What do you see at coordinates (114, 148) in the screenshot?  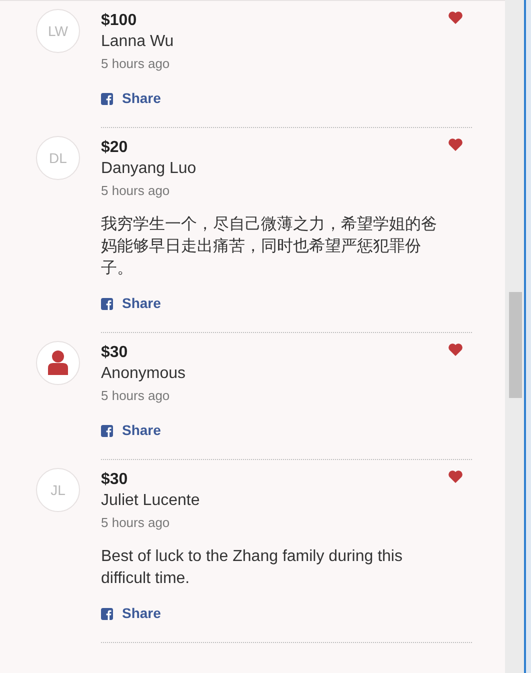 I see `donation-amount: $20` at bounding box center [114, 148].